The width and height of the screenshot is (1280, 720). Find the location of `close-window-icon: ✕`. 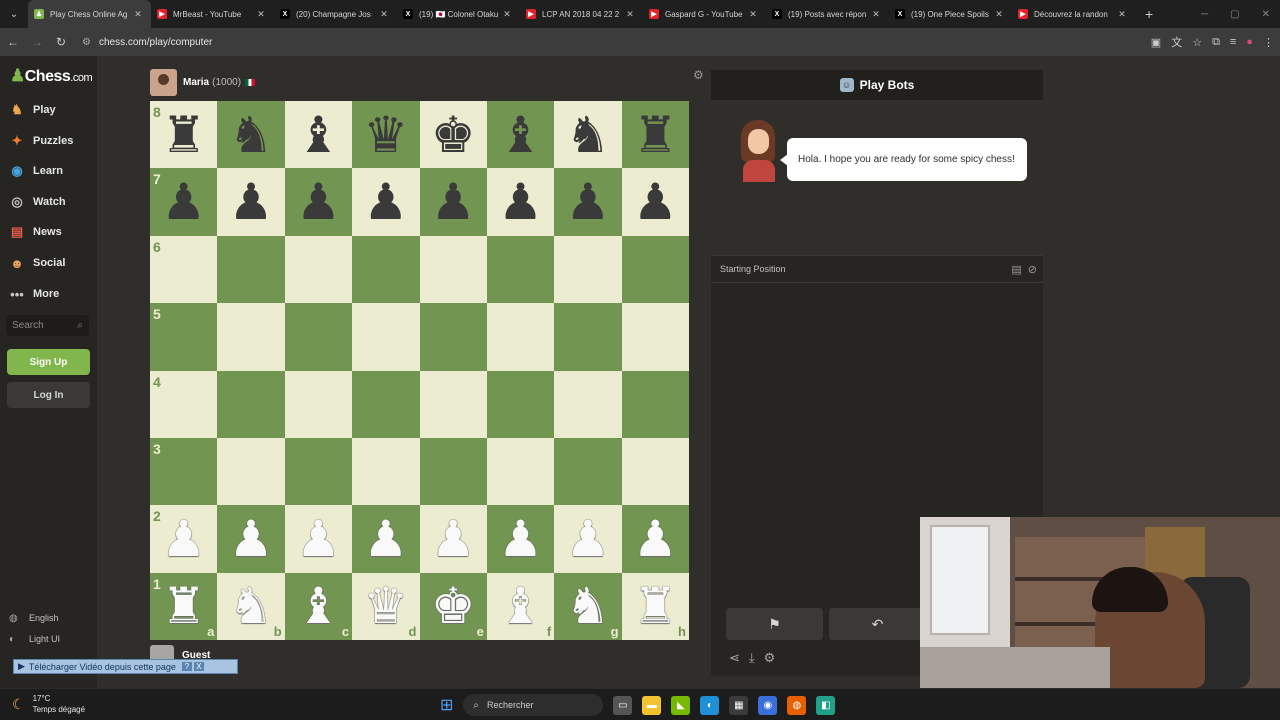

close-window-icon: ✕ is located at coordinates (1266, 14).